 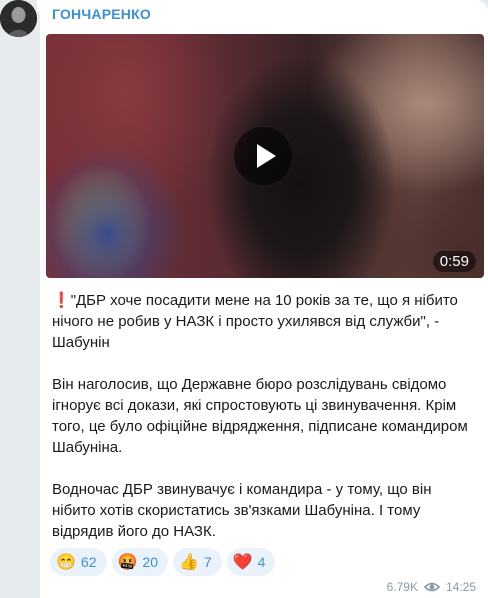 What do you see at coordinates (127, 562) in the screenshot?
I see `angry-emoji-icon: 🤬` at bounding box center [127, 562].